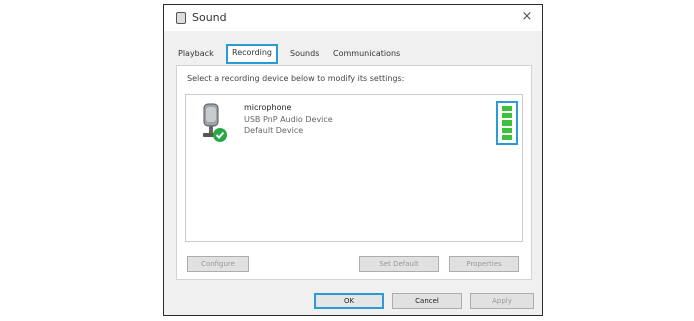 The width and height of the screenshot is (694, 321). I want to click on microphone-icon, so click(215, 122).